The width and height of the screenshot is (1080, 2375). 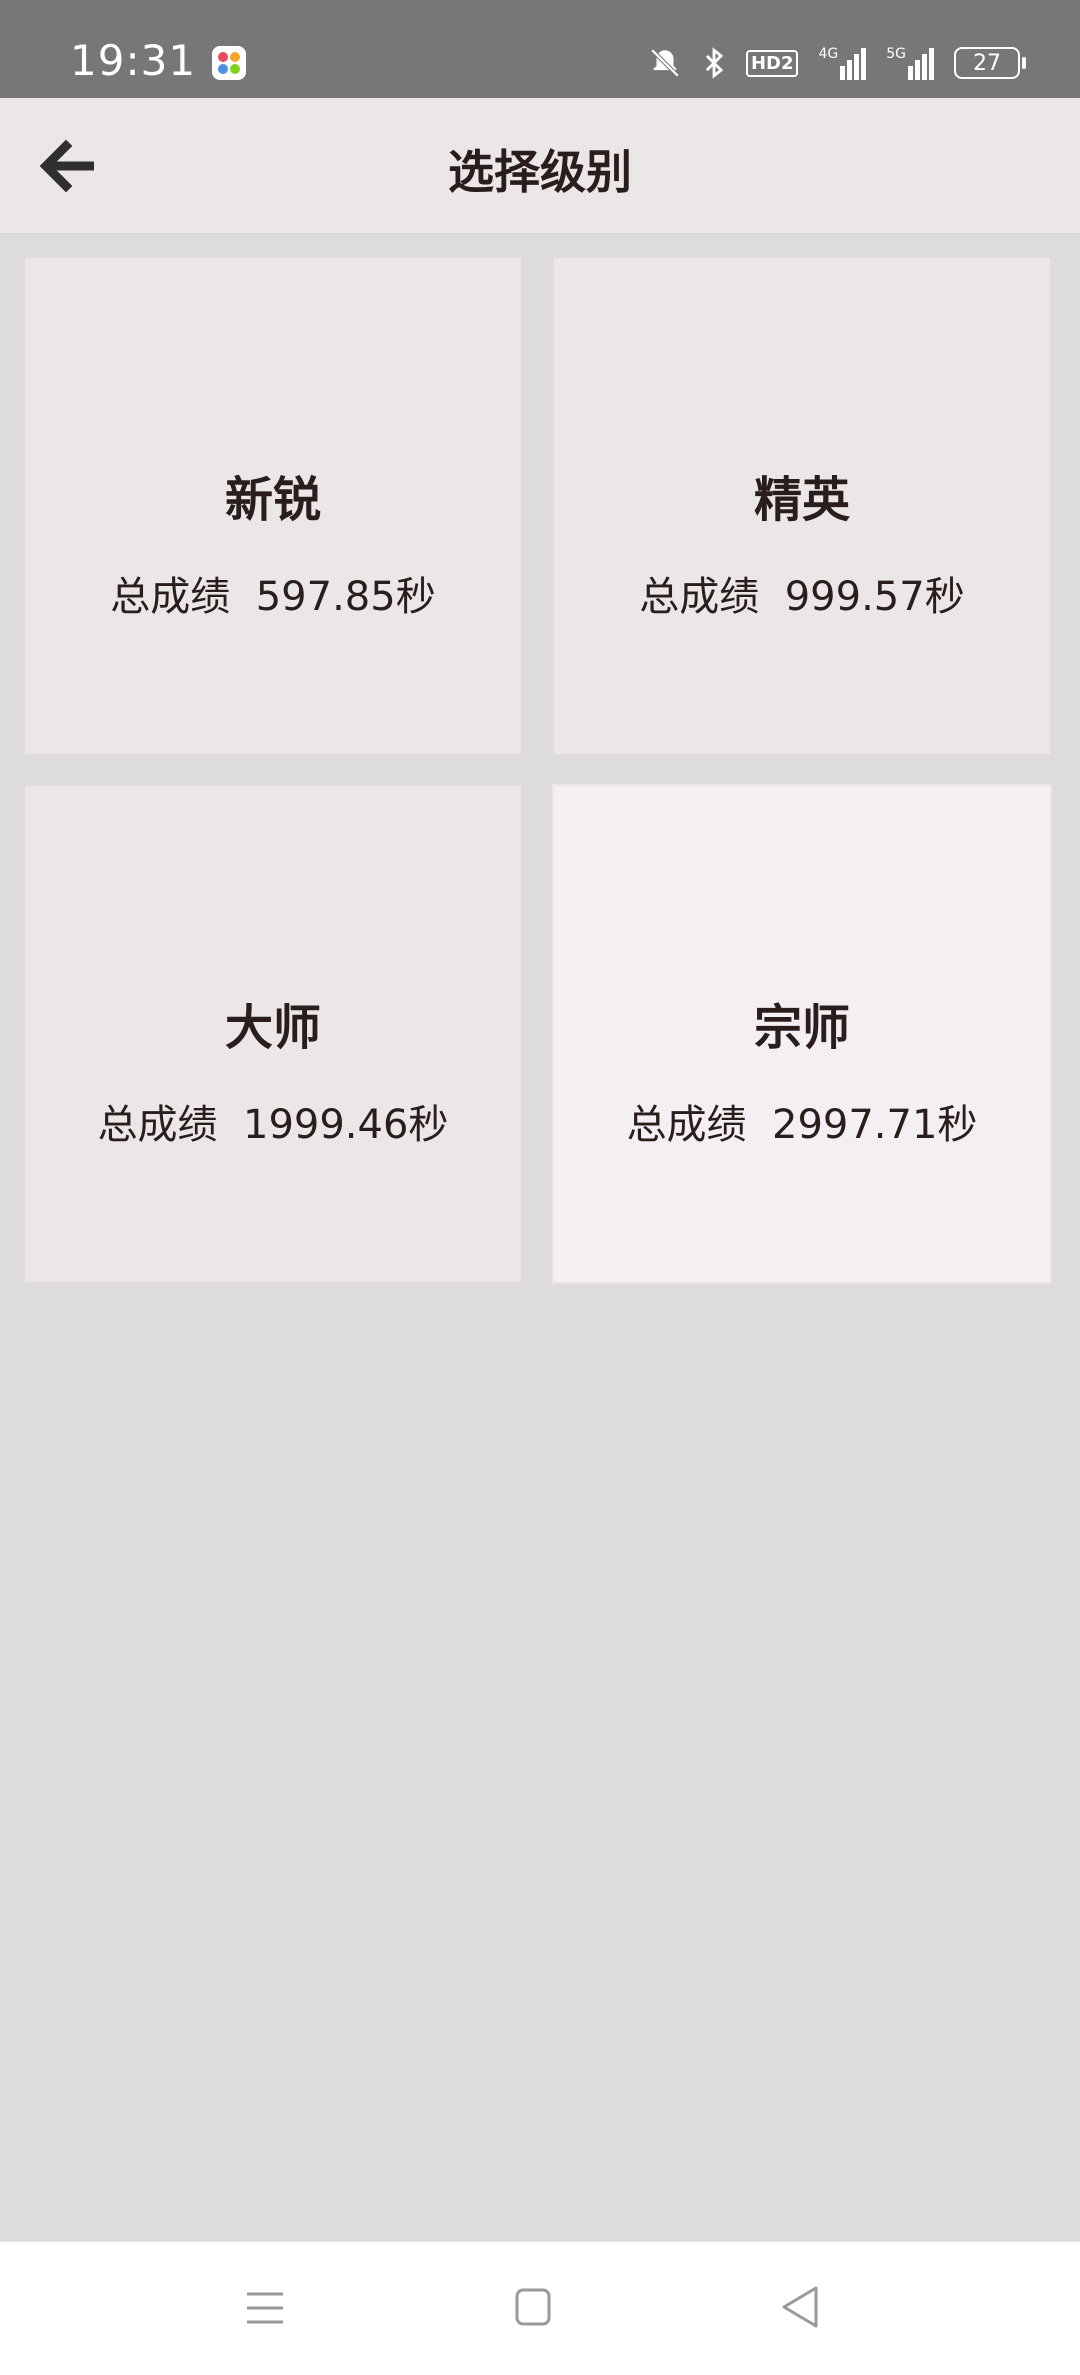 I want to click on triangle-back-icon, so click(x=800, y=2307).